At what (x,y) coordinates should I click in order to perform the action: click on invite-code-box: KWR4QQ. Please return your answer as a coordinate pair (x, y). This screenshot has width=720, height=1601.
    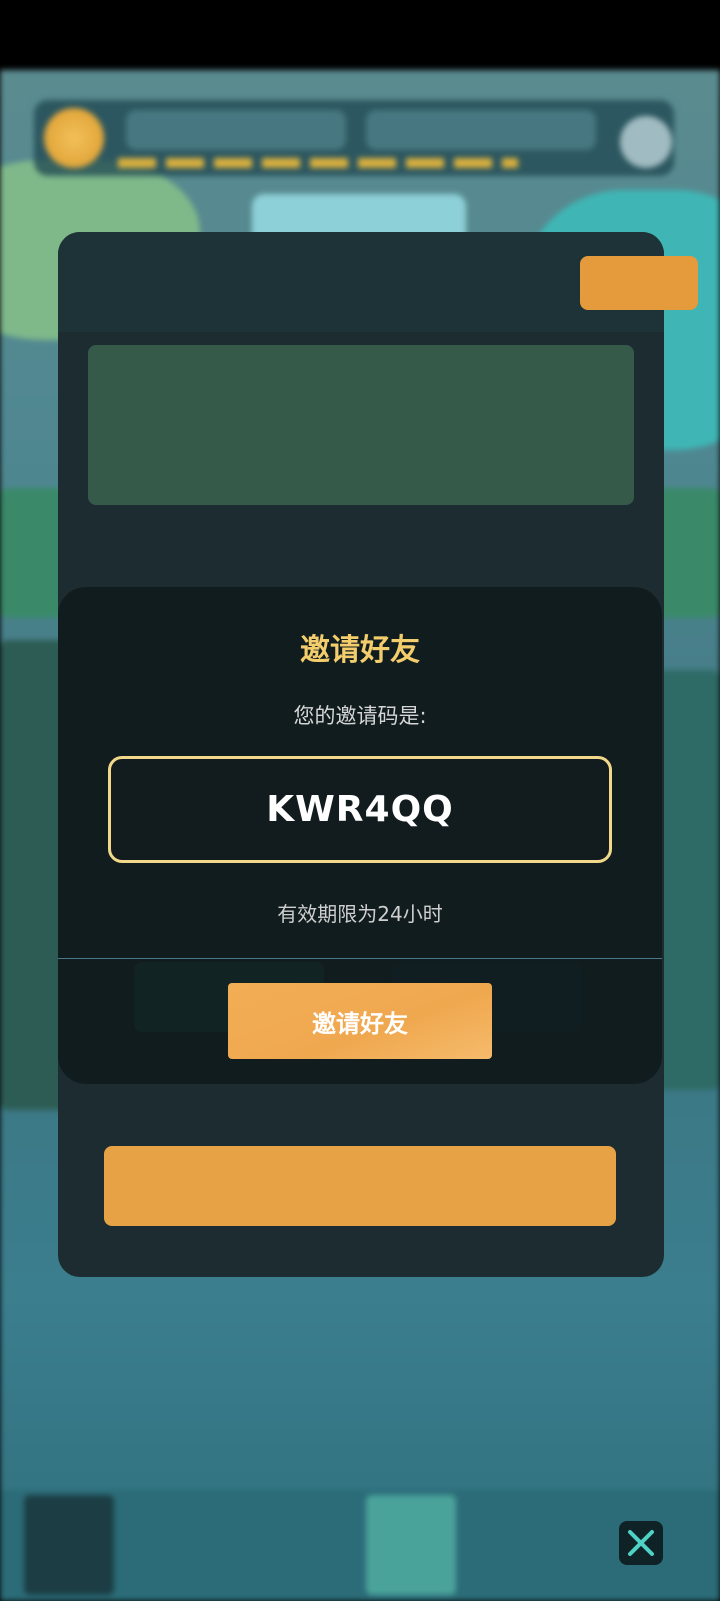
    Looking at the image, I should click on (360, 809).